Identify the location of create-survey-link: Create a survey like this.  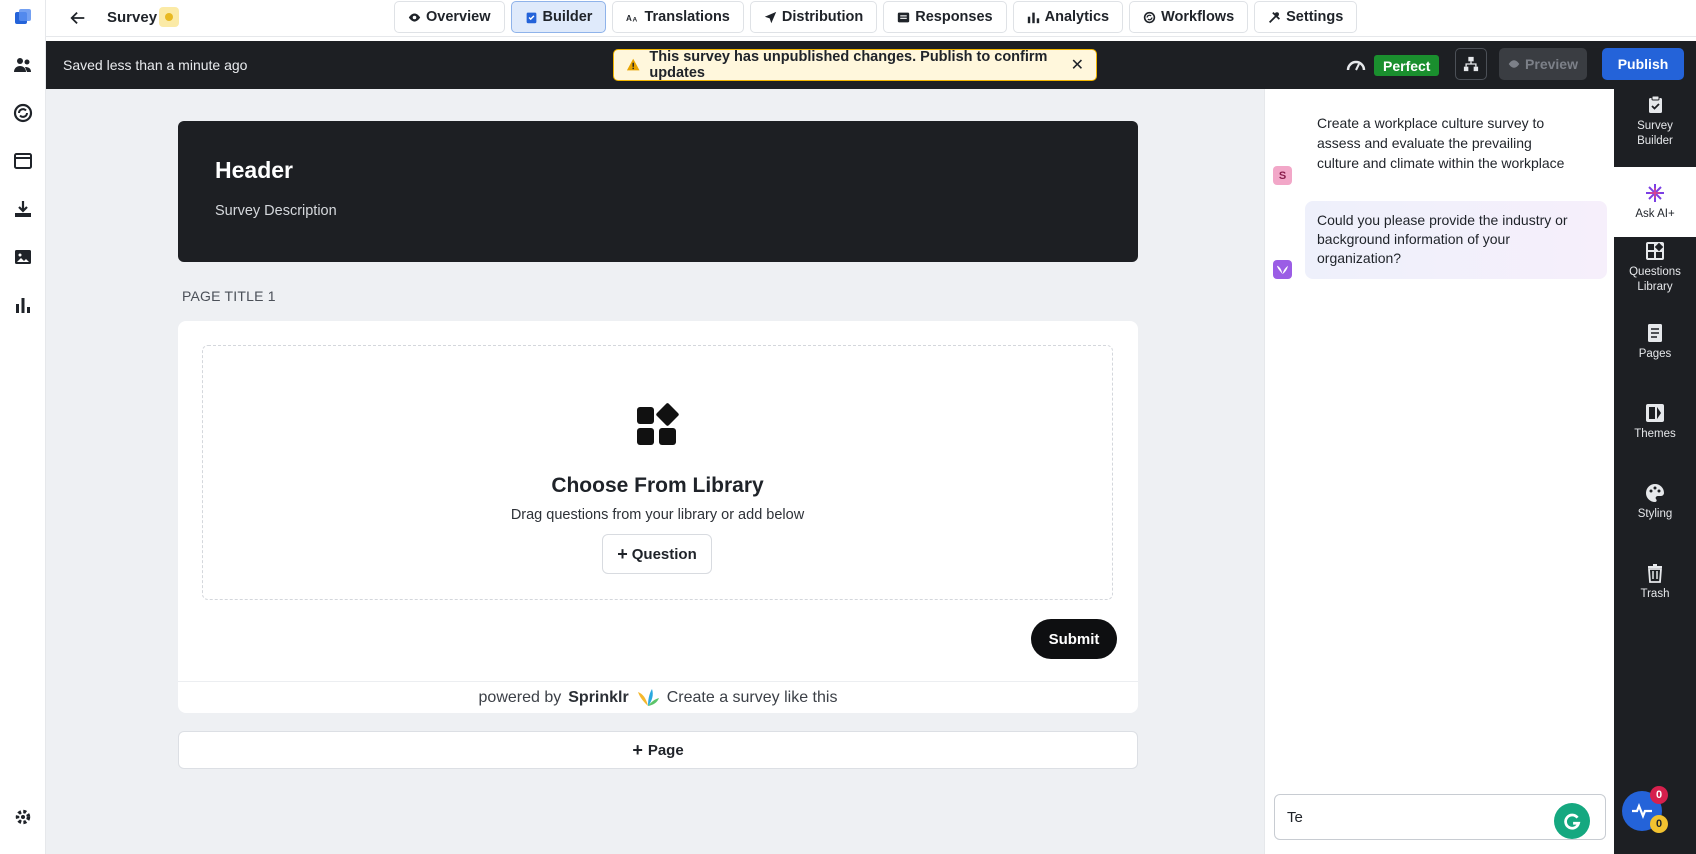
(752, 698).